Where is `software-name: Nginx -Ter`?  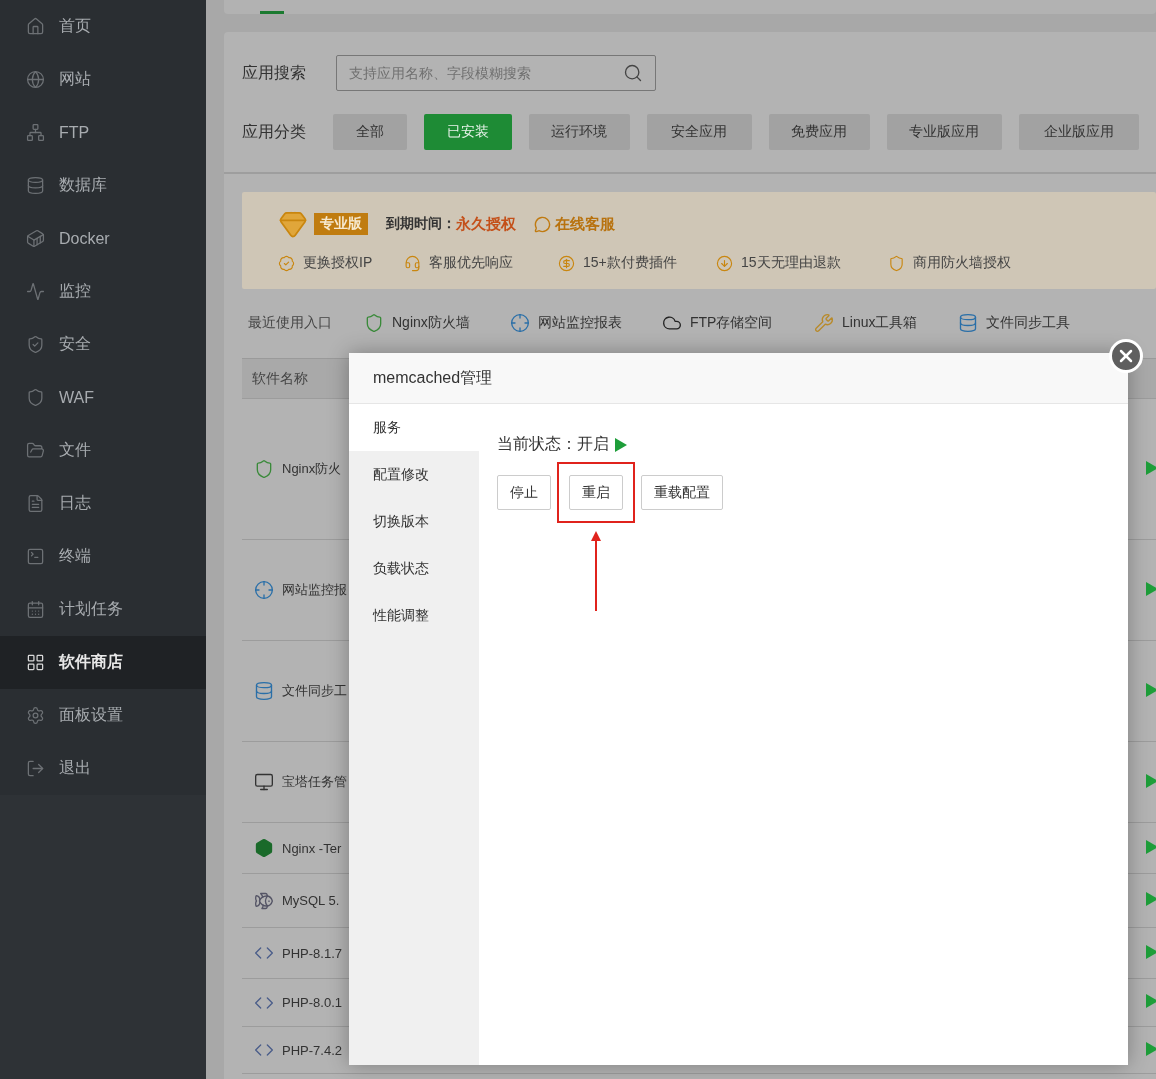 software-name: Nginx -Ter is located at coordinates (312, 848).